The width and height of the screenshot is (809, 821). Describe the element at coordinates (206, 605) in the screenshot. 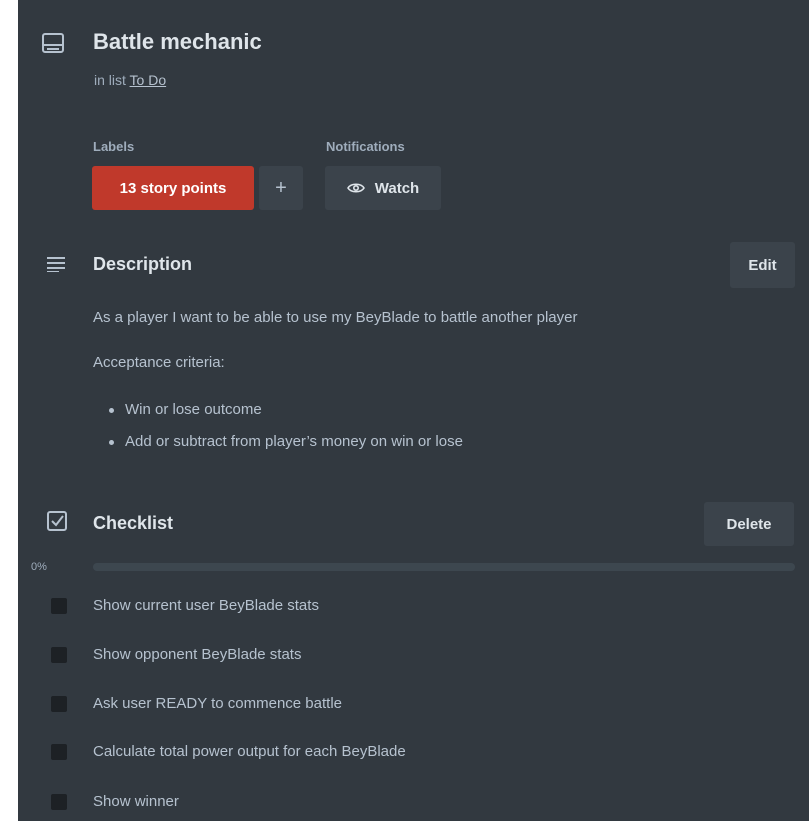

I see `checklist-item: Show current user BeyBlade stats` at that location.